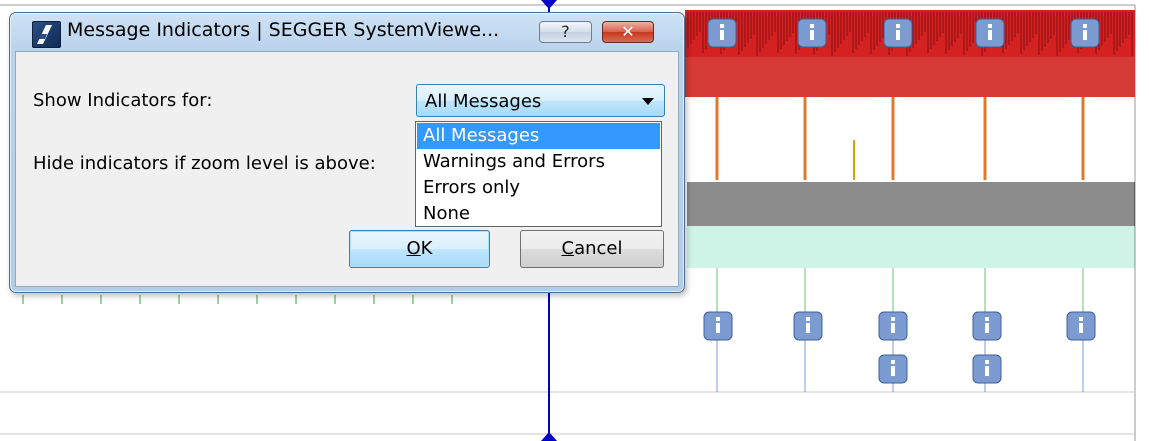  I want to click on hide-zoom-label: Hide indicators if zoom level is above:, so click(204, 163).